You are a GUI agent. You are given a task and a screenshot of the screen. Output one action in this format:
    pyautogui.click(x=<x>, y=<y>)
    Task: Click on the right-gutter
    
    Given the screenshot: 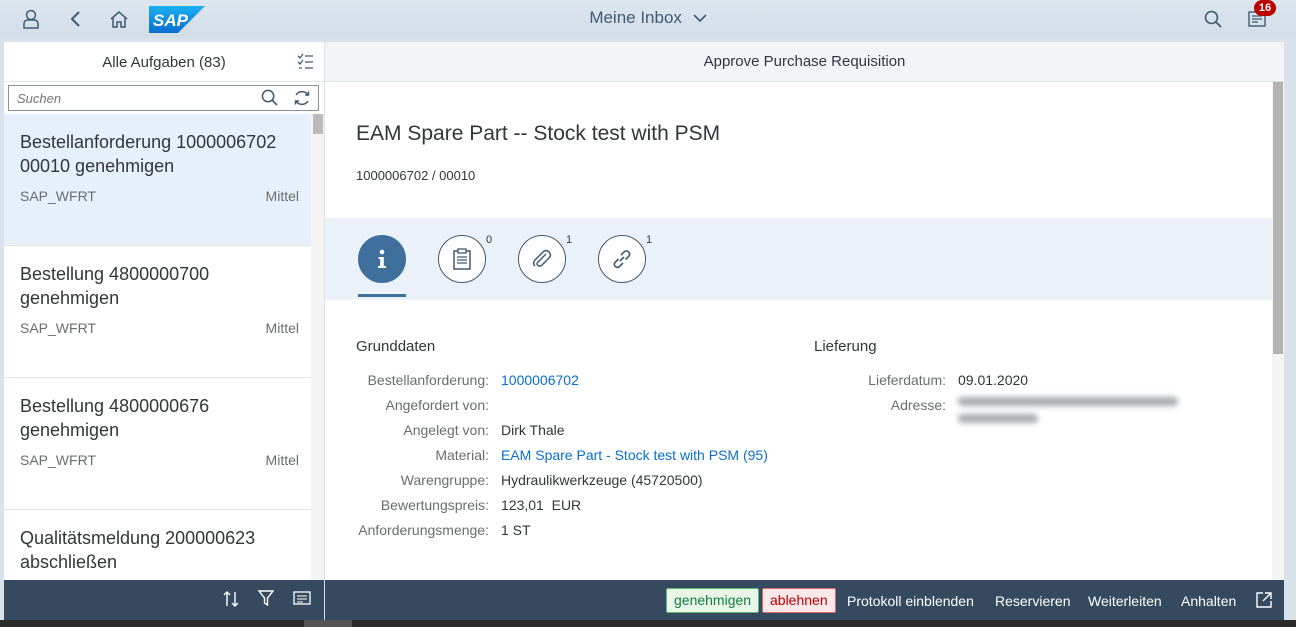 What is the action you would take?
    pyautogui.click(x=1290, y=331)
    